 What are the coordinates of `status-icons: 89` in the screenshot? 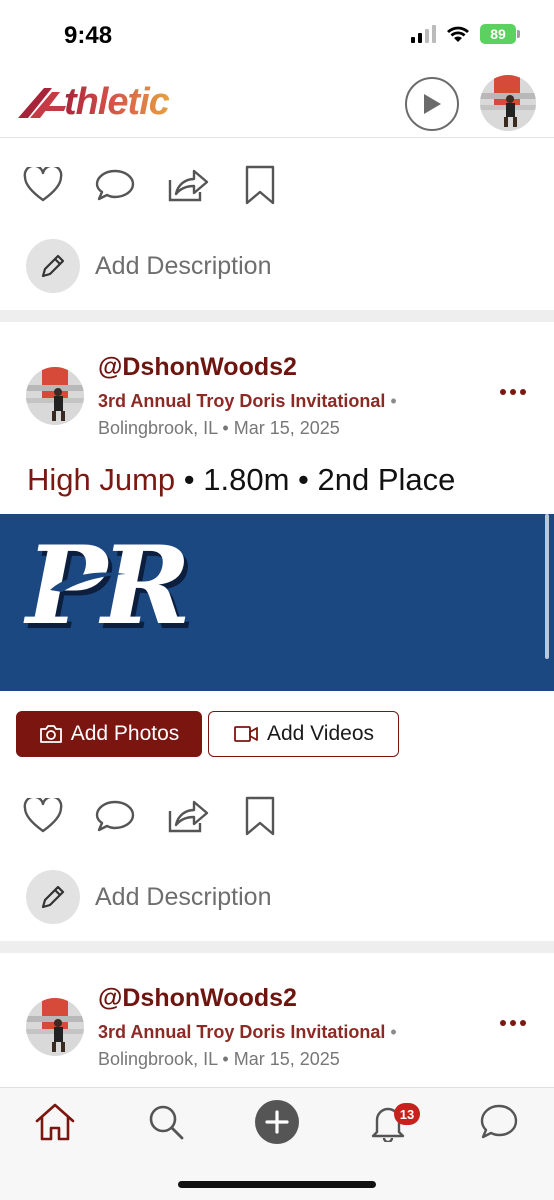 It's located at (465, 34).